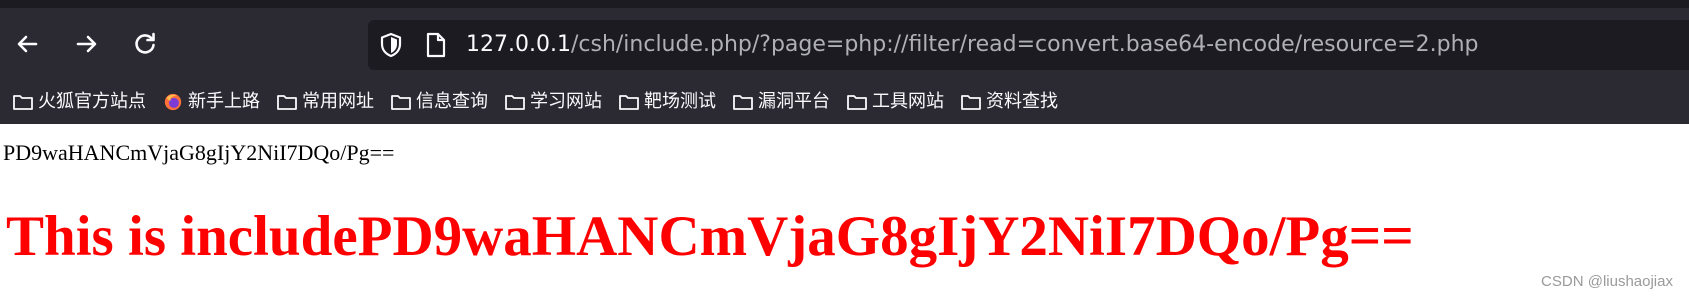 The width and height of the screenshot is (1689, 300). What do you see at coordinates (199, 152) in the screenshot?
I see `base64-output-text: PD9waHANCmVjaG8gIjY2NiI7DQo/Pg==` at bounding box center [199, 152].